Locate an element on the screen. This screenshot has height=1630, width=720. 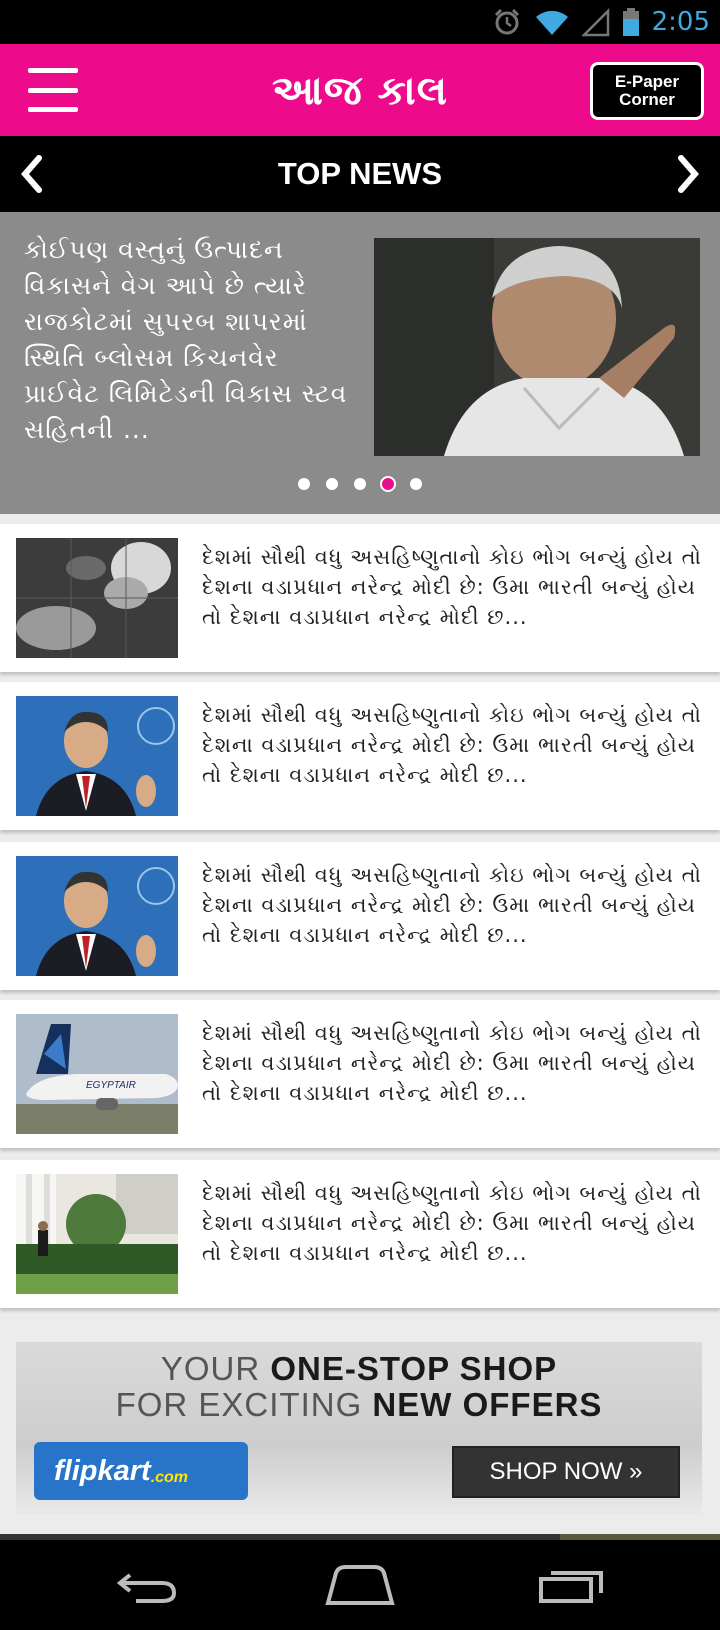
ad-headline-line1: YOUR ONE-STOP SHOP is located at coordinates (359, 1368).